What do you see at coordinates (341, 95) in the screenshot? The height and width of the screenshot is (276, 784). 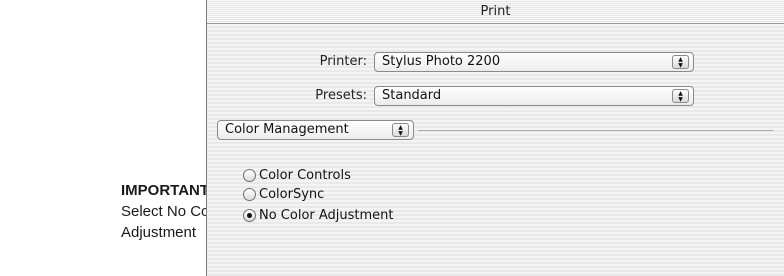 I see `presets-label: Presets:` at bounding box center [341, 95].